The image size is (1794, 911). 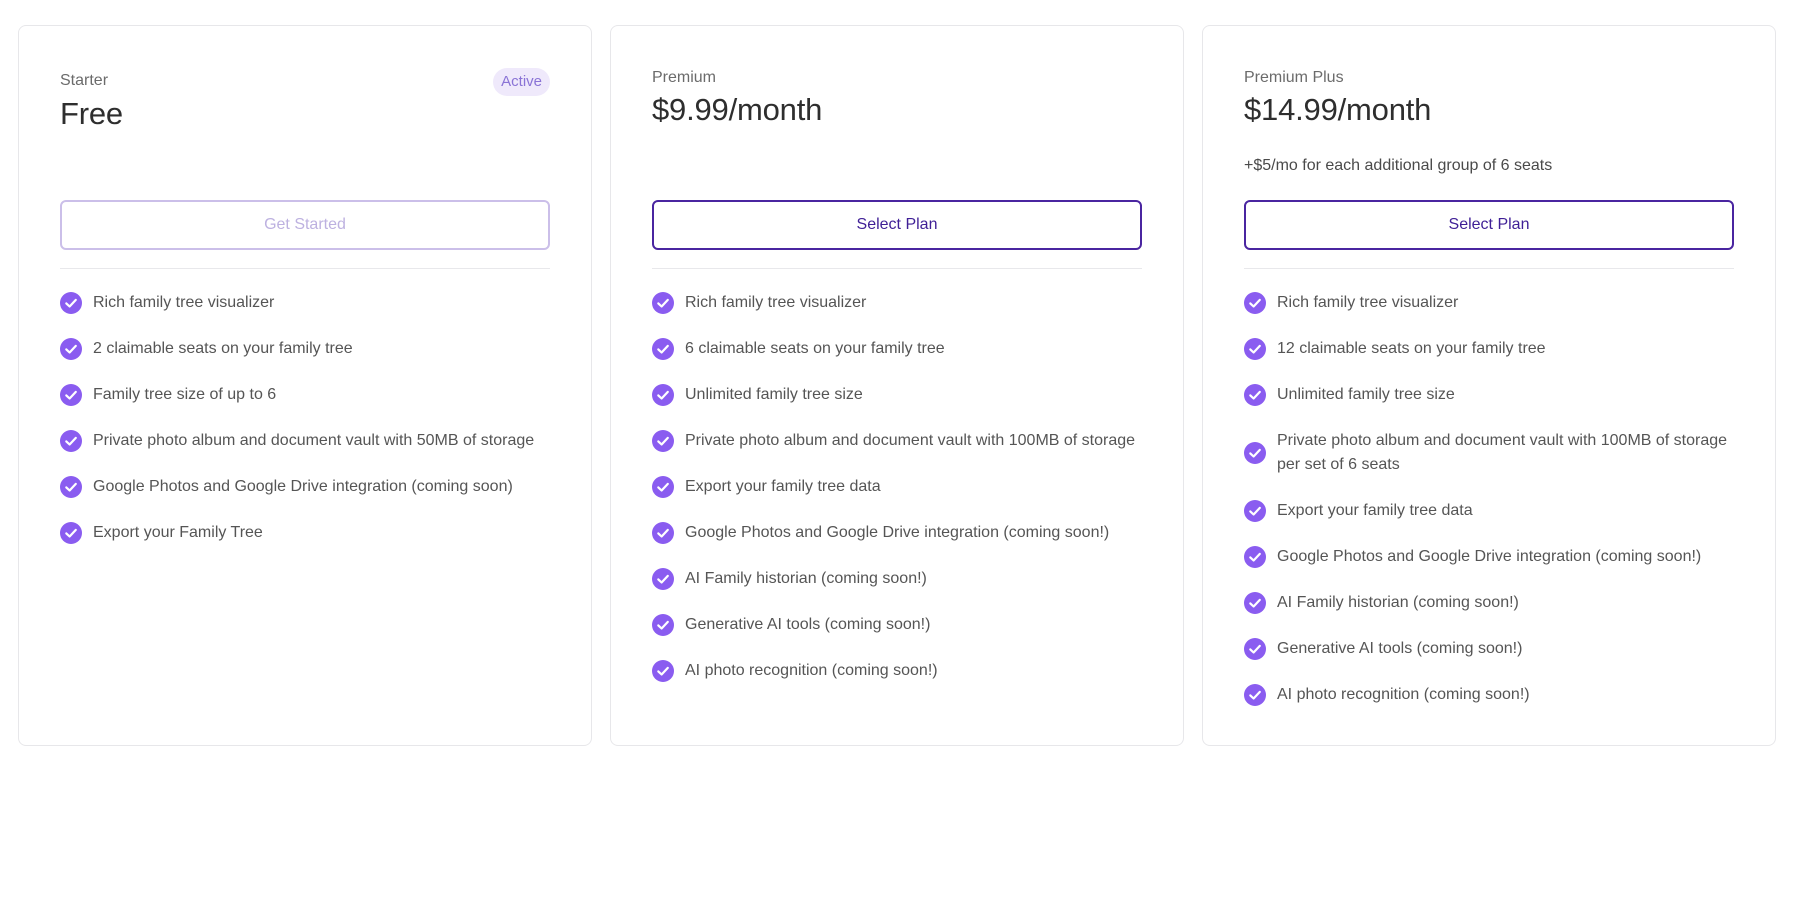 What do you see at coordinates (84, 80) in the screenshot?
I see `plan-tier: Starter` at bounding box center [84, 80].